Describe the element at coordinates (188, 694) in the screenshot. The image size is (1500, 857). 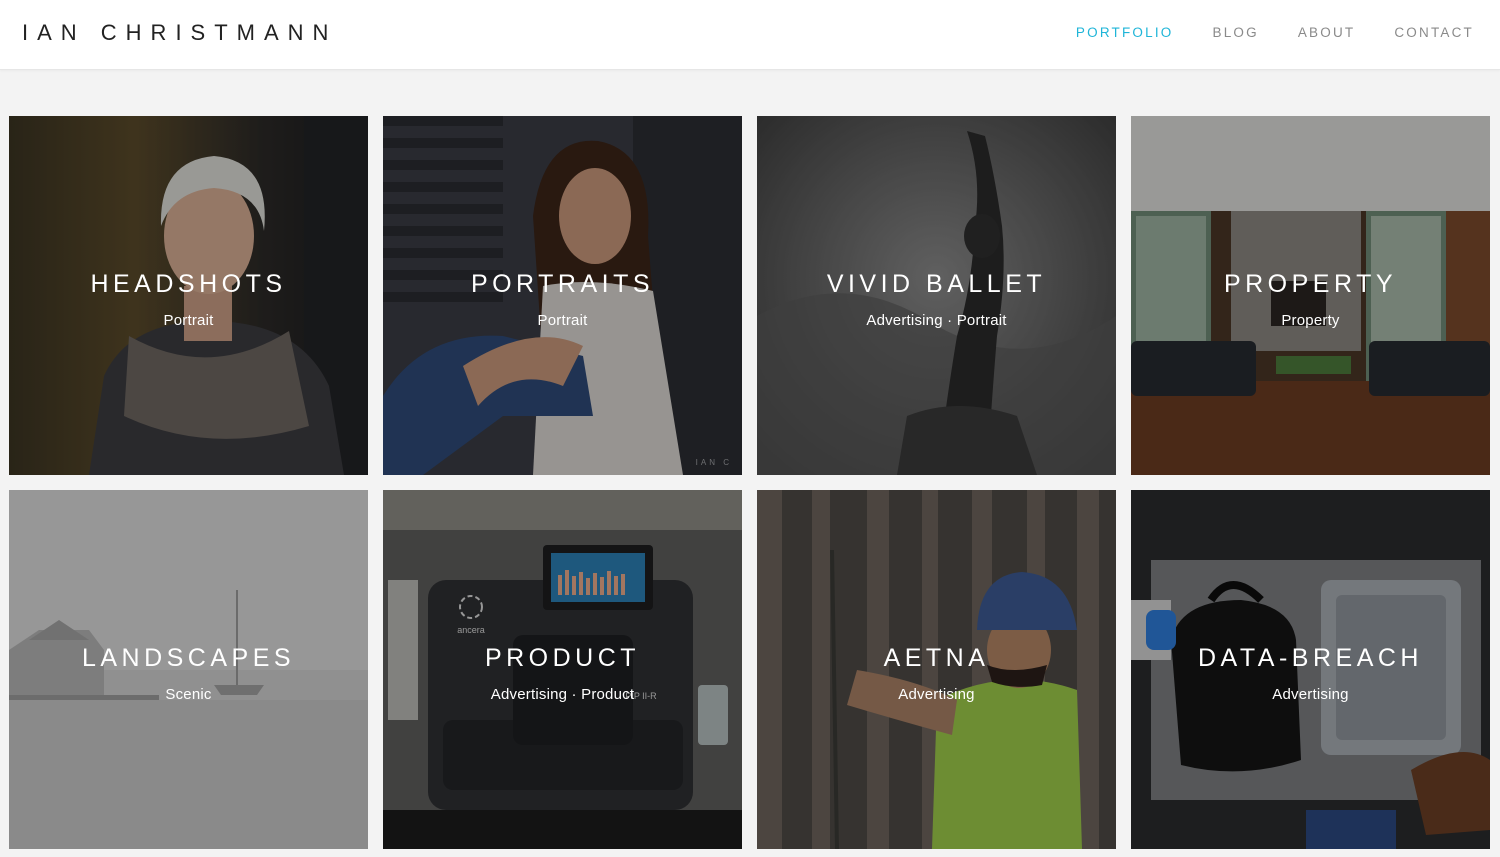
I see `tile-category: Scenic` at that location.